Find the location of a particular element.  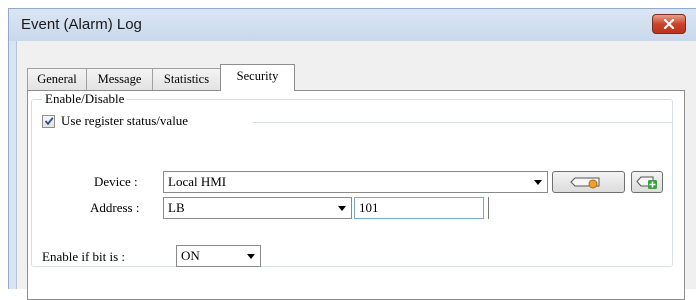

title-bar: Event (Alarm) Log is located at coordinates (352, 25).